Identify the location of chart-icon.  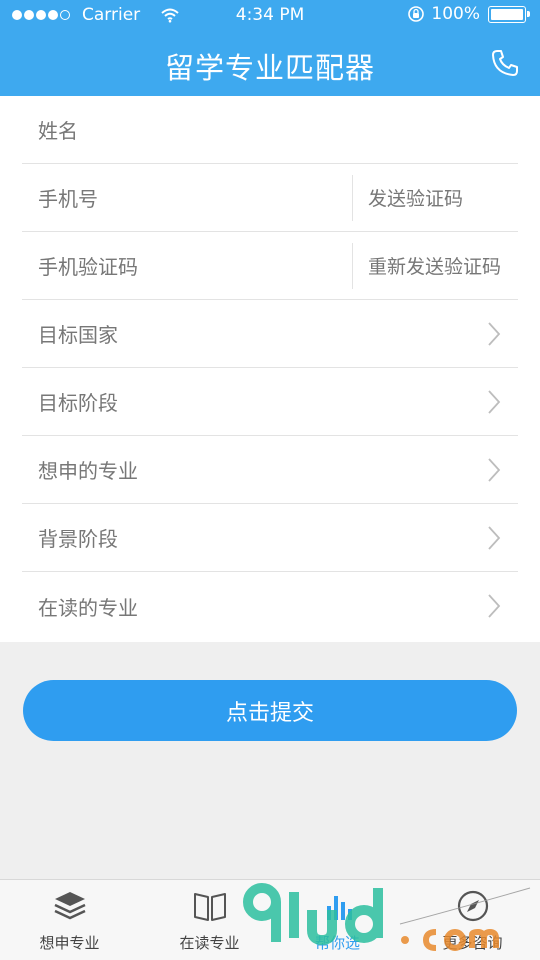
(339, 908).